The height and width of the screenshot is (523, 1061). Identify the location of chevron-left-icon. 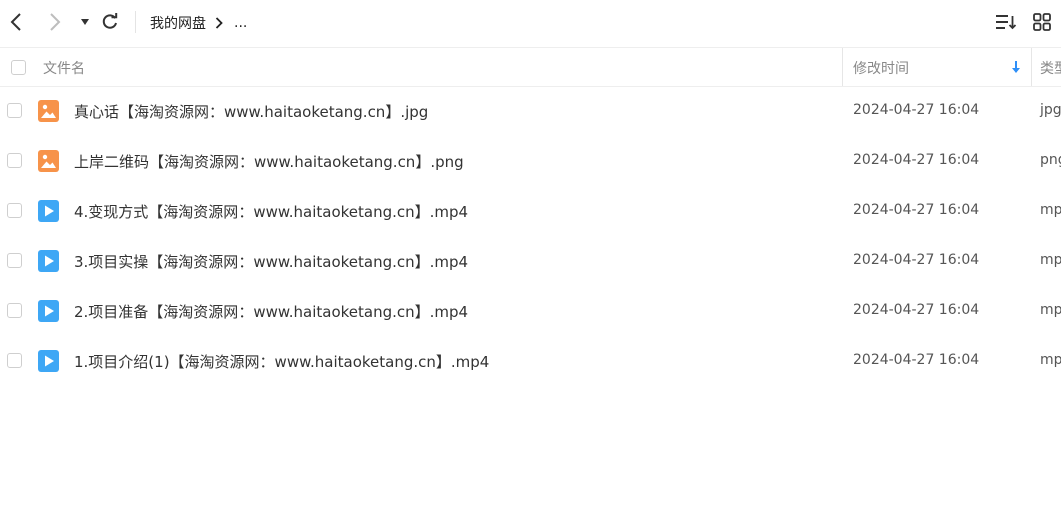
(15, 22).